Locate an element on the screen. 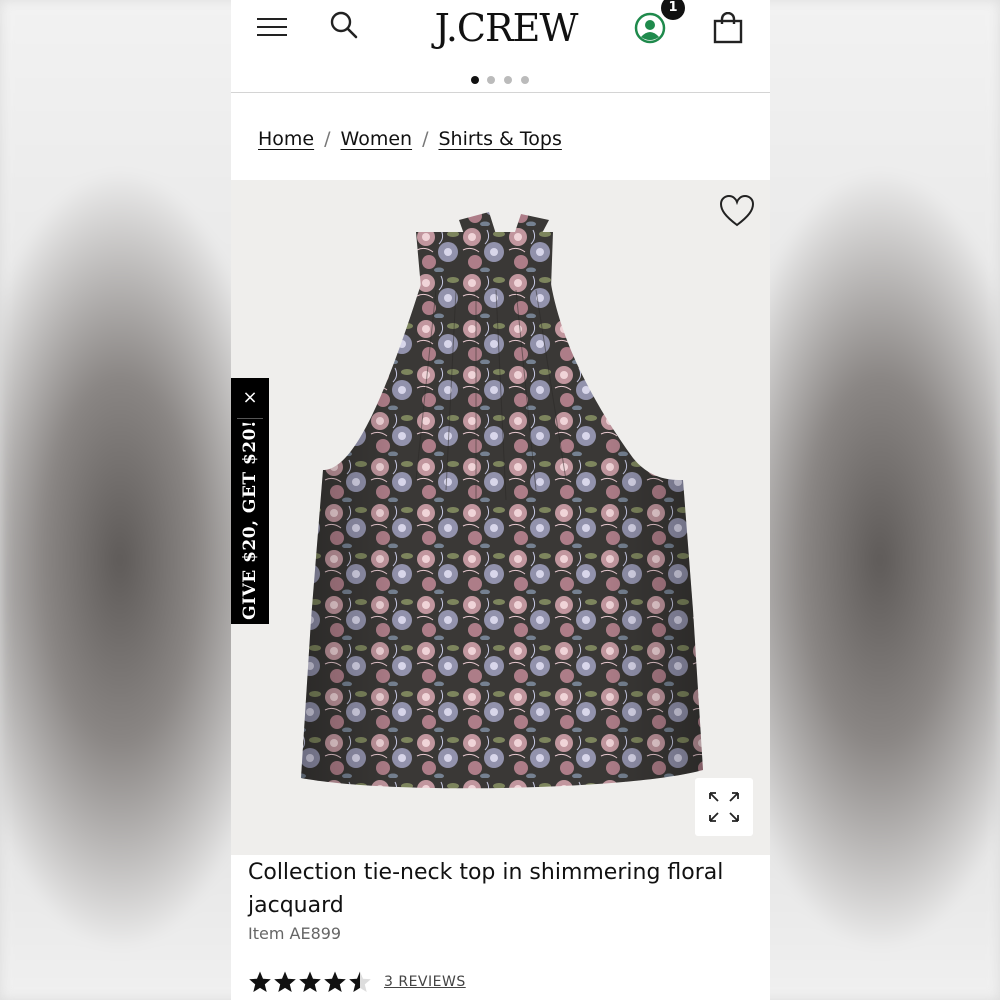  breadcrumb: Home / Women / Shirts & Tops is located at coordinates (410, 139).